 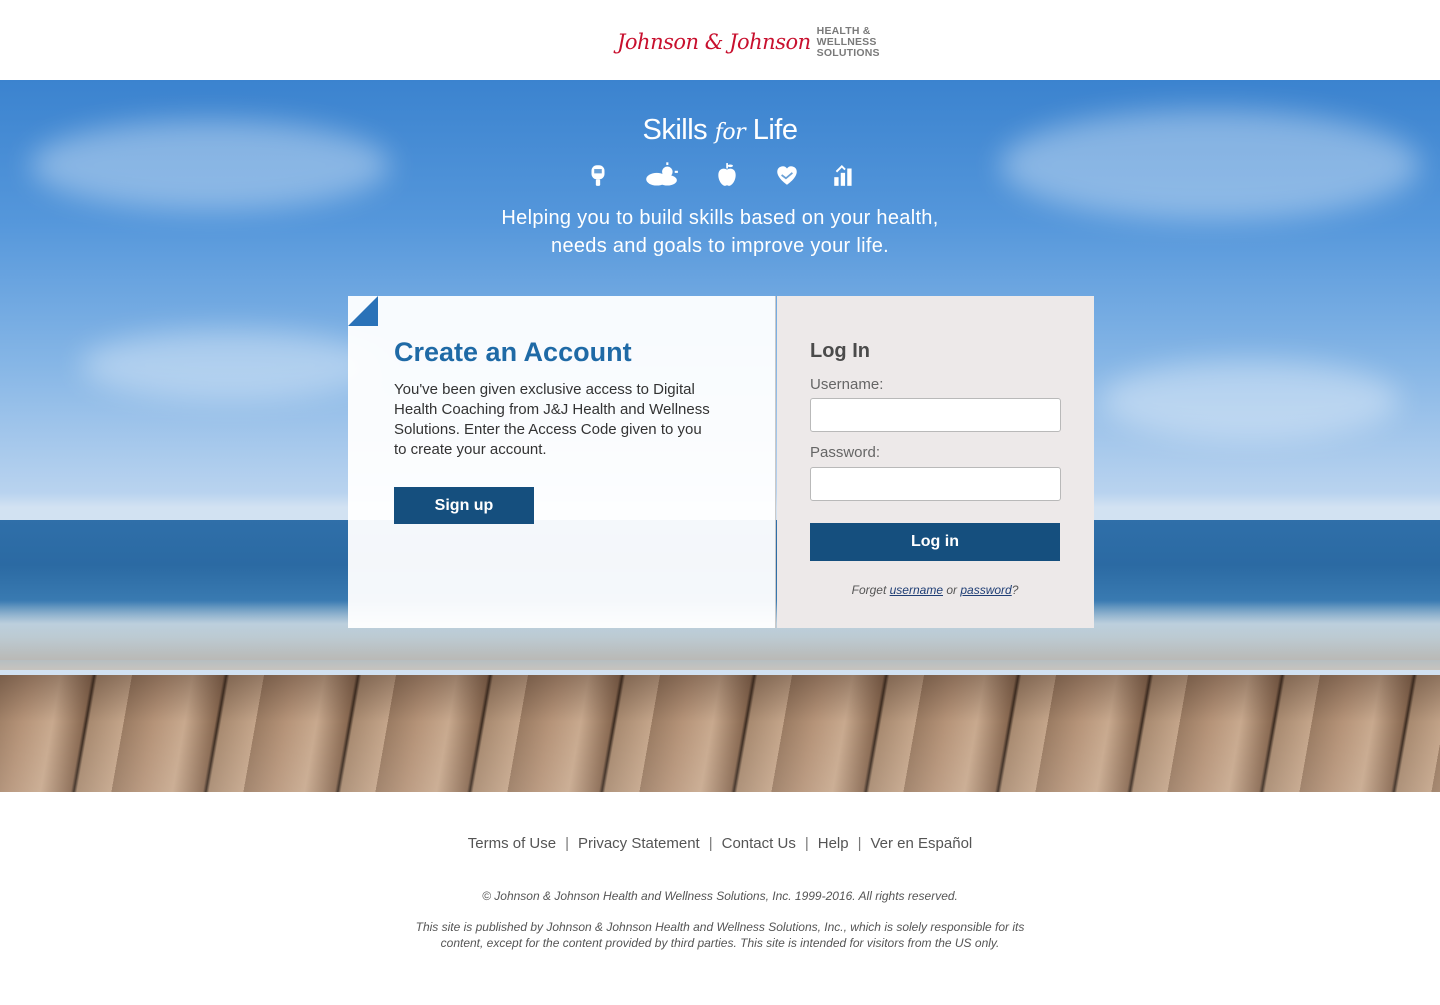 What do you see at coordinates (840, 351) in the screenshot?
I see `login-title: Log In` at bounding box center [840, 351].